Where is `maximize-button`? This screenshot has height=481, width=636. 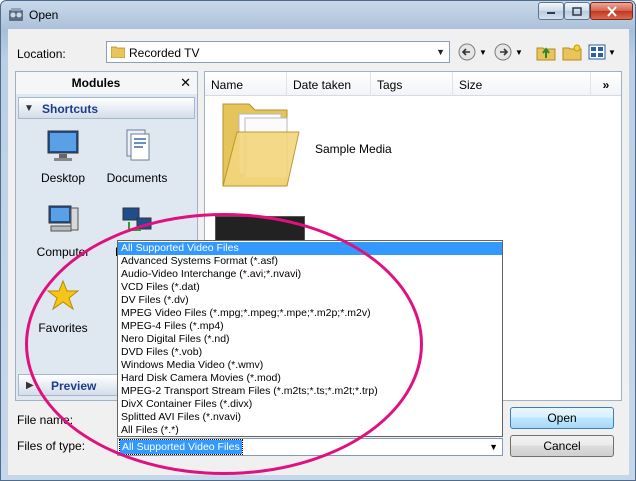 maximize-button is located at coordinates (577, 11).